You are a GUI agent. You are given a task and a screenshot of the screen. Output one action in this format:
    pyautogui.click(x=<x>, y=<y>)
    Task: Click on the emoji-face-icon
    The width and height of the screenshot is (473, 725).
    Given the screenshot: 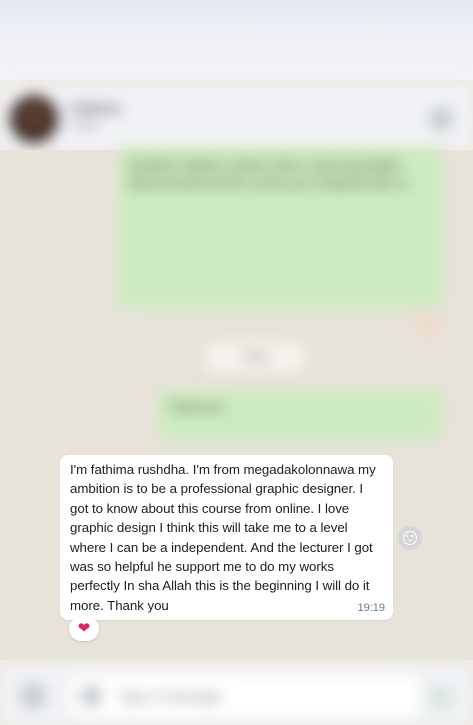 What is the action you would take?
    pyautogui.click(x=410, y=538)
    